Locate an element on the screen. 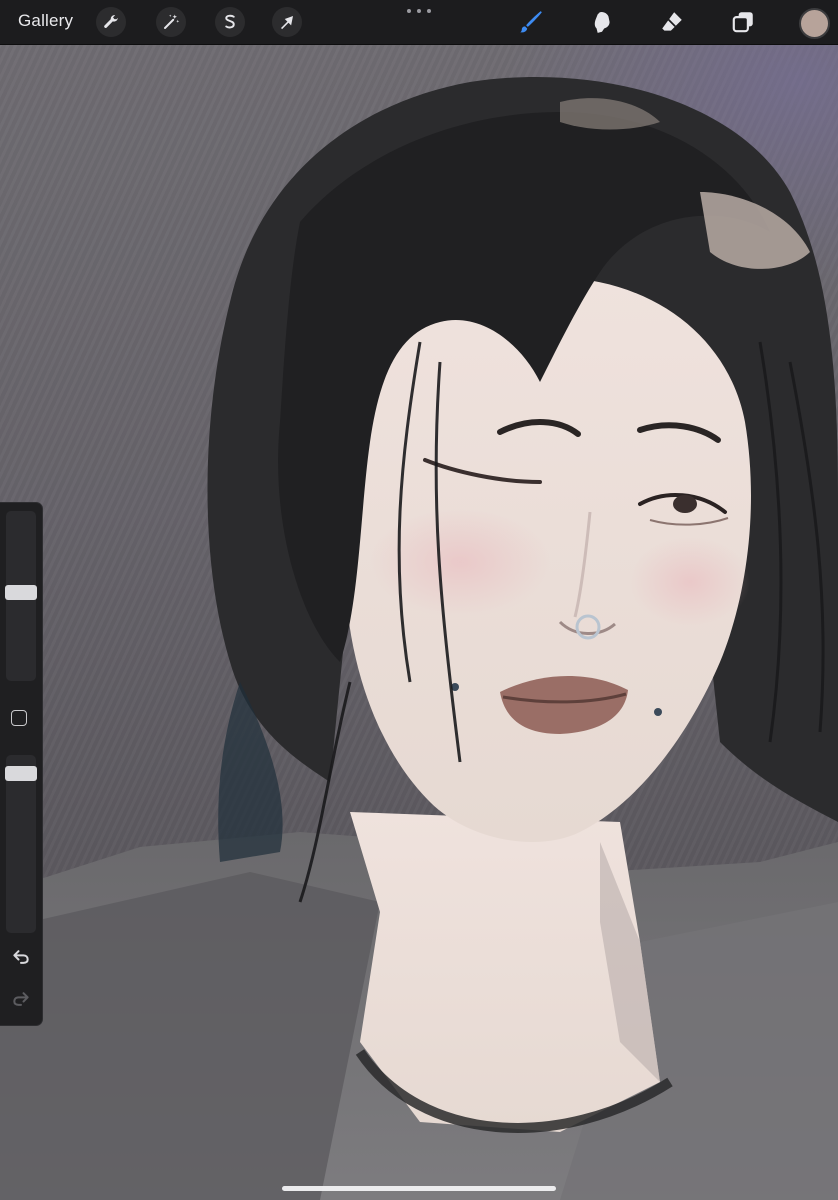  eraser-icon is located at coordinates (672, 21).